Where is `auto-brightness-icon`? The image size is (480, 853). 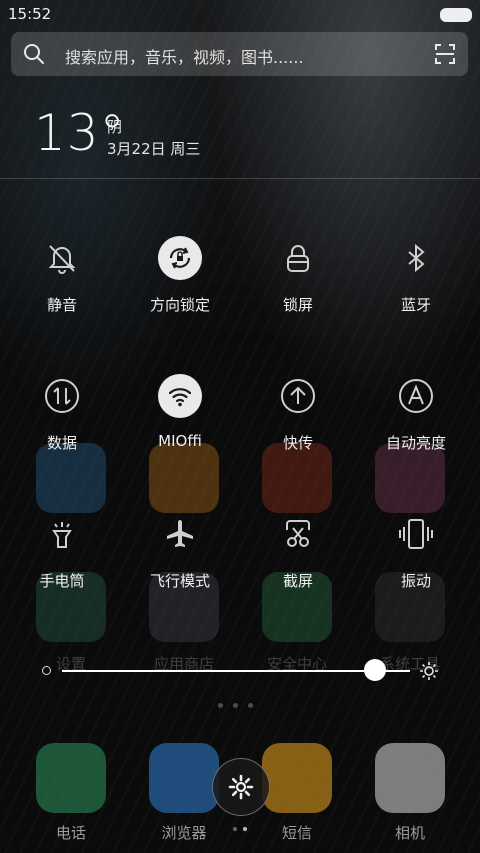
auto-brightness-icon is located at coordinates (416, 396).